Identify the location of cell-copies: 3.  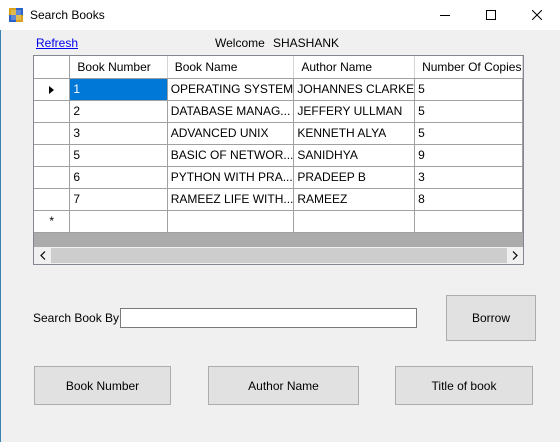
(468, 177).